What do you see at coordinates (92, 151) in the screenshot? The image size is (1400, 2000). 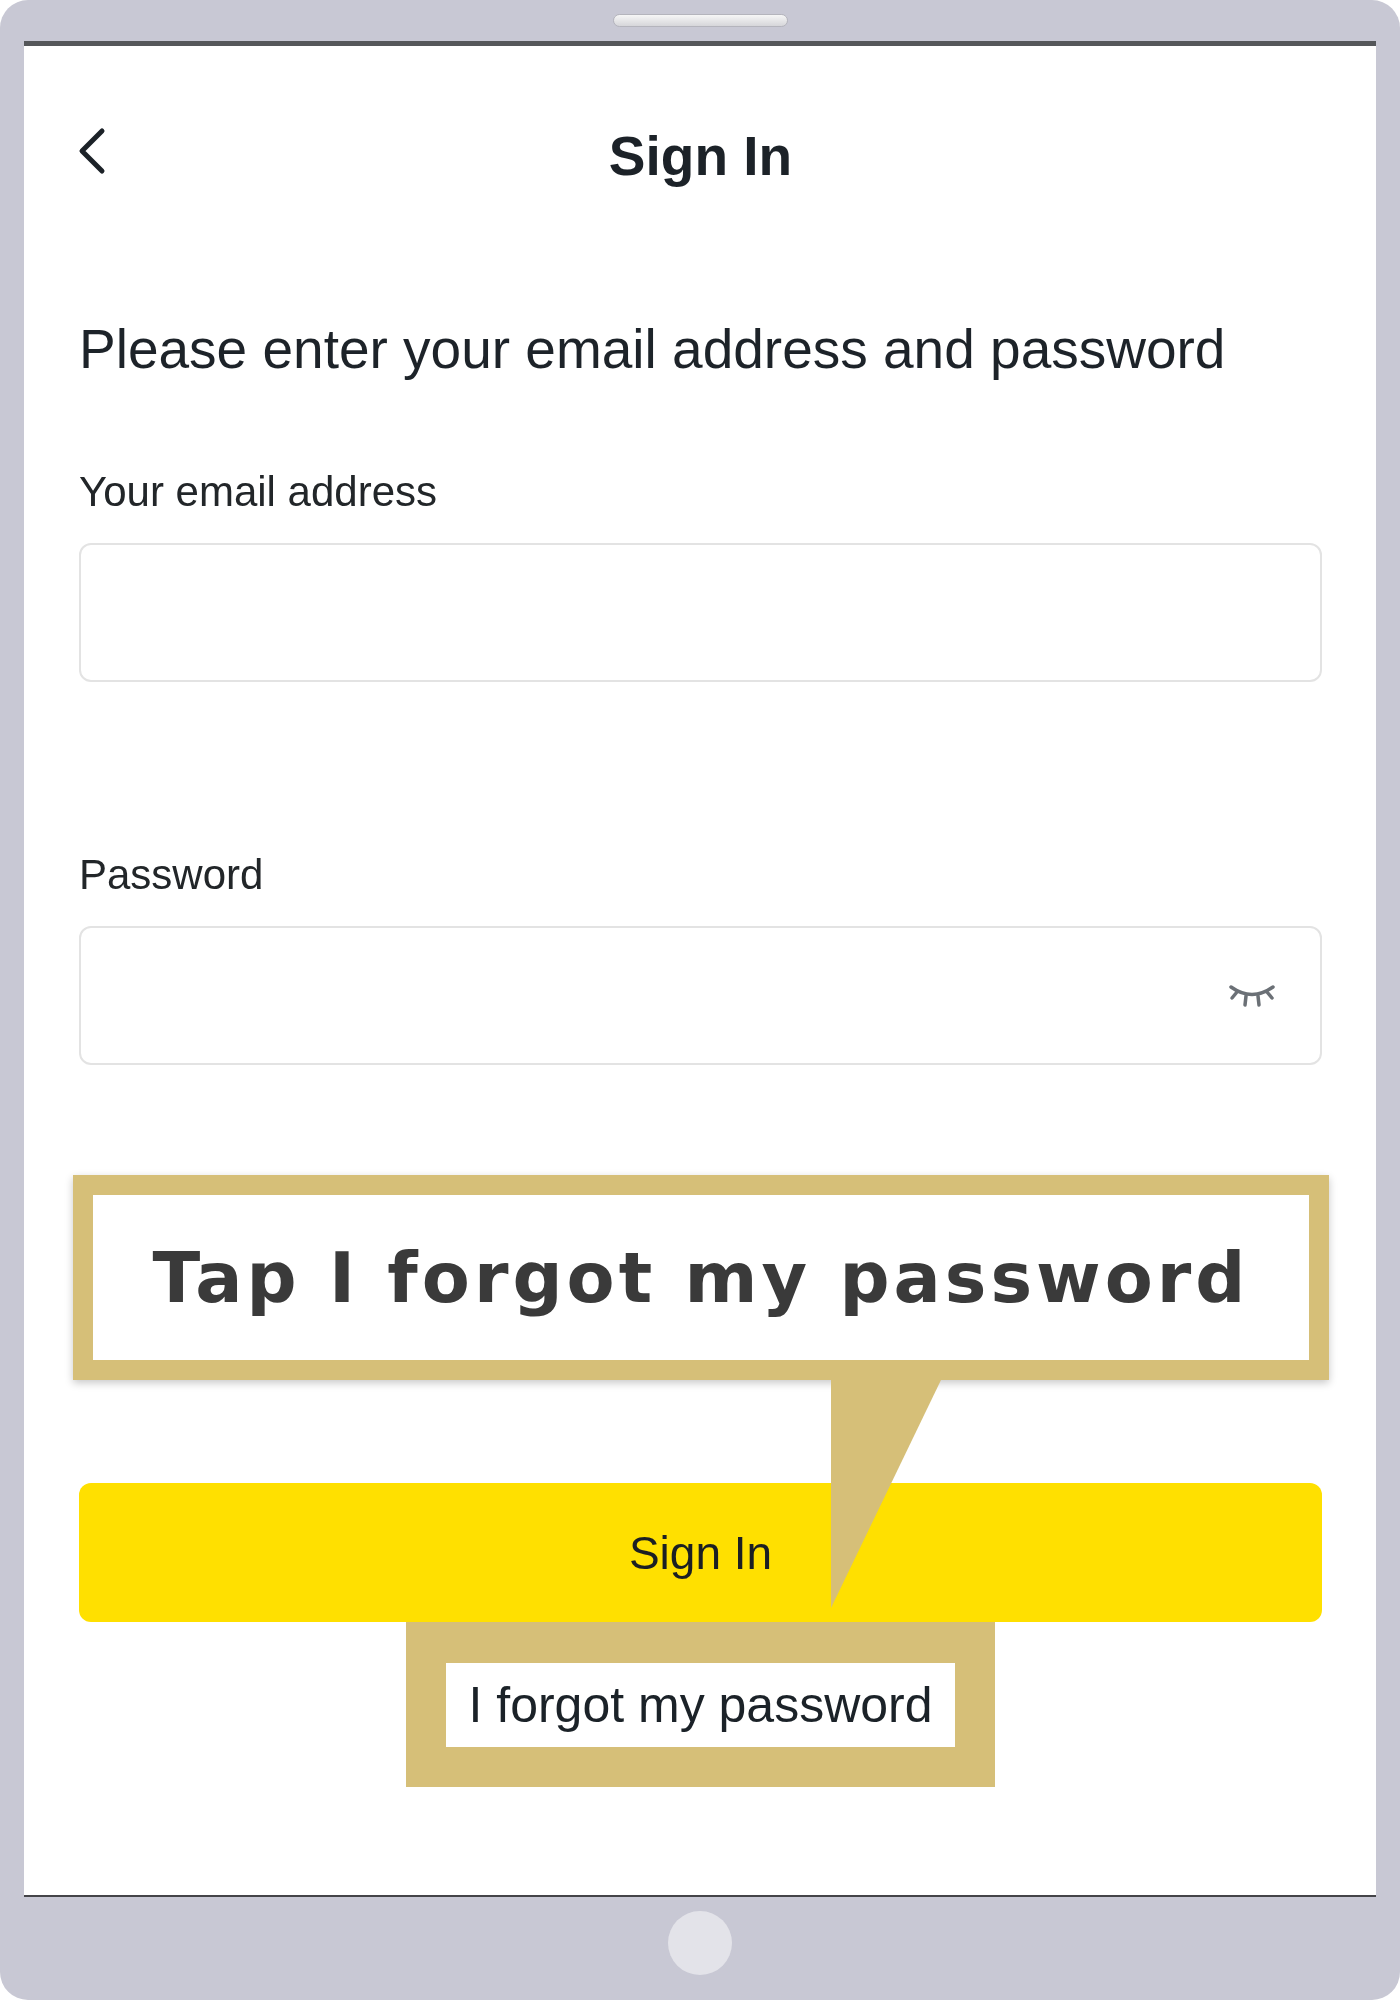 I see `back-icon` at bounding box center [92, 151].